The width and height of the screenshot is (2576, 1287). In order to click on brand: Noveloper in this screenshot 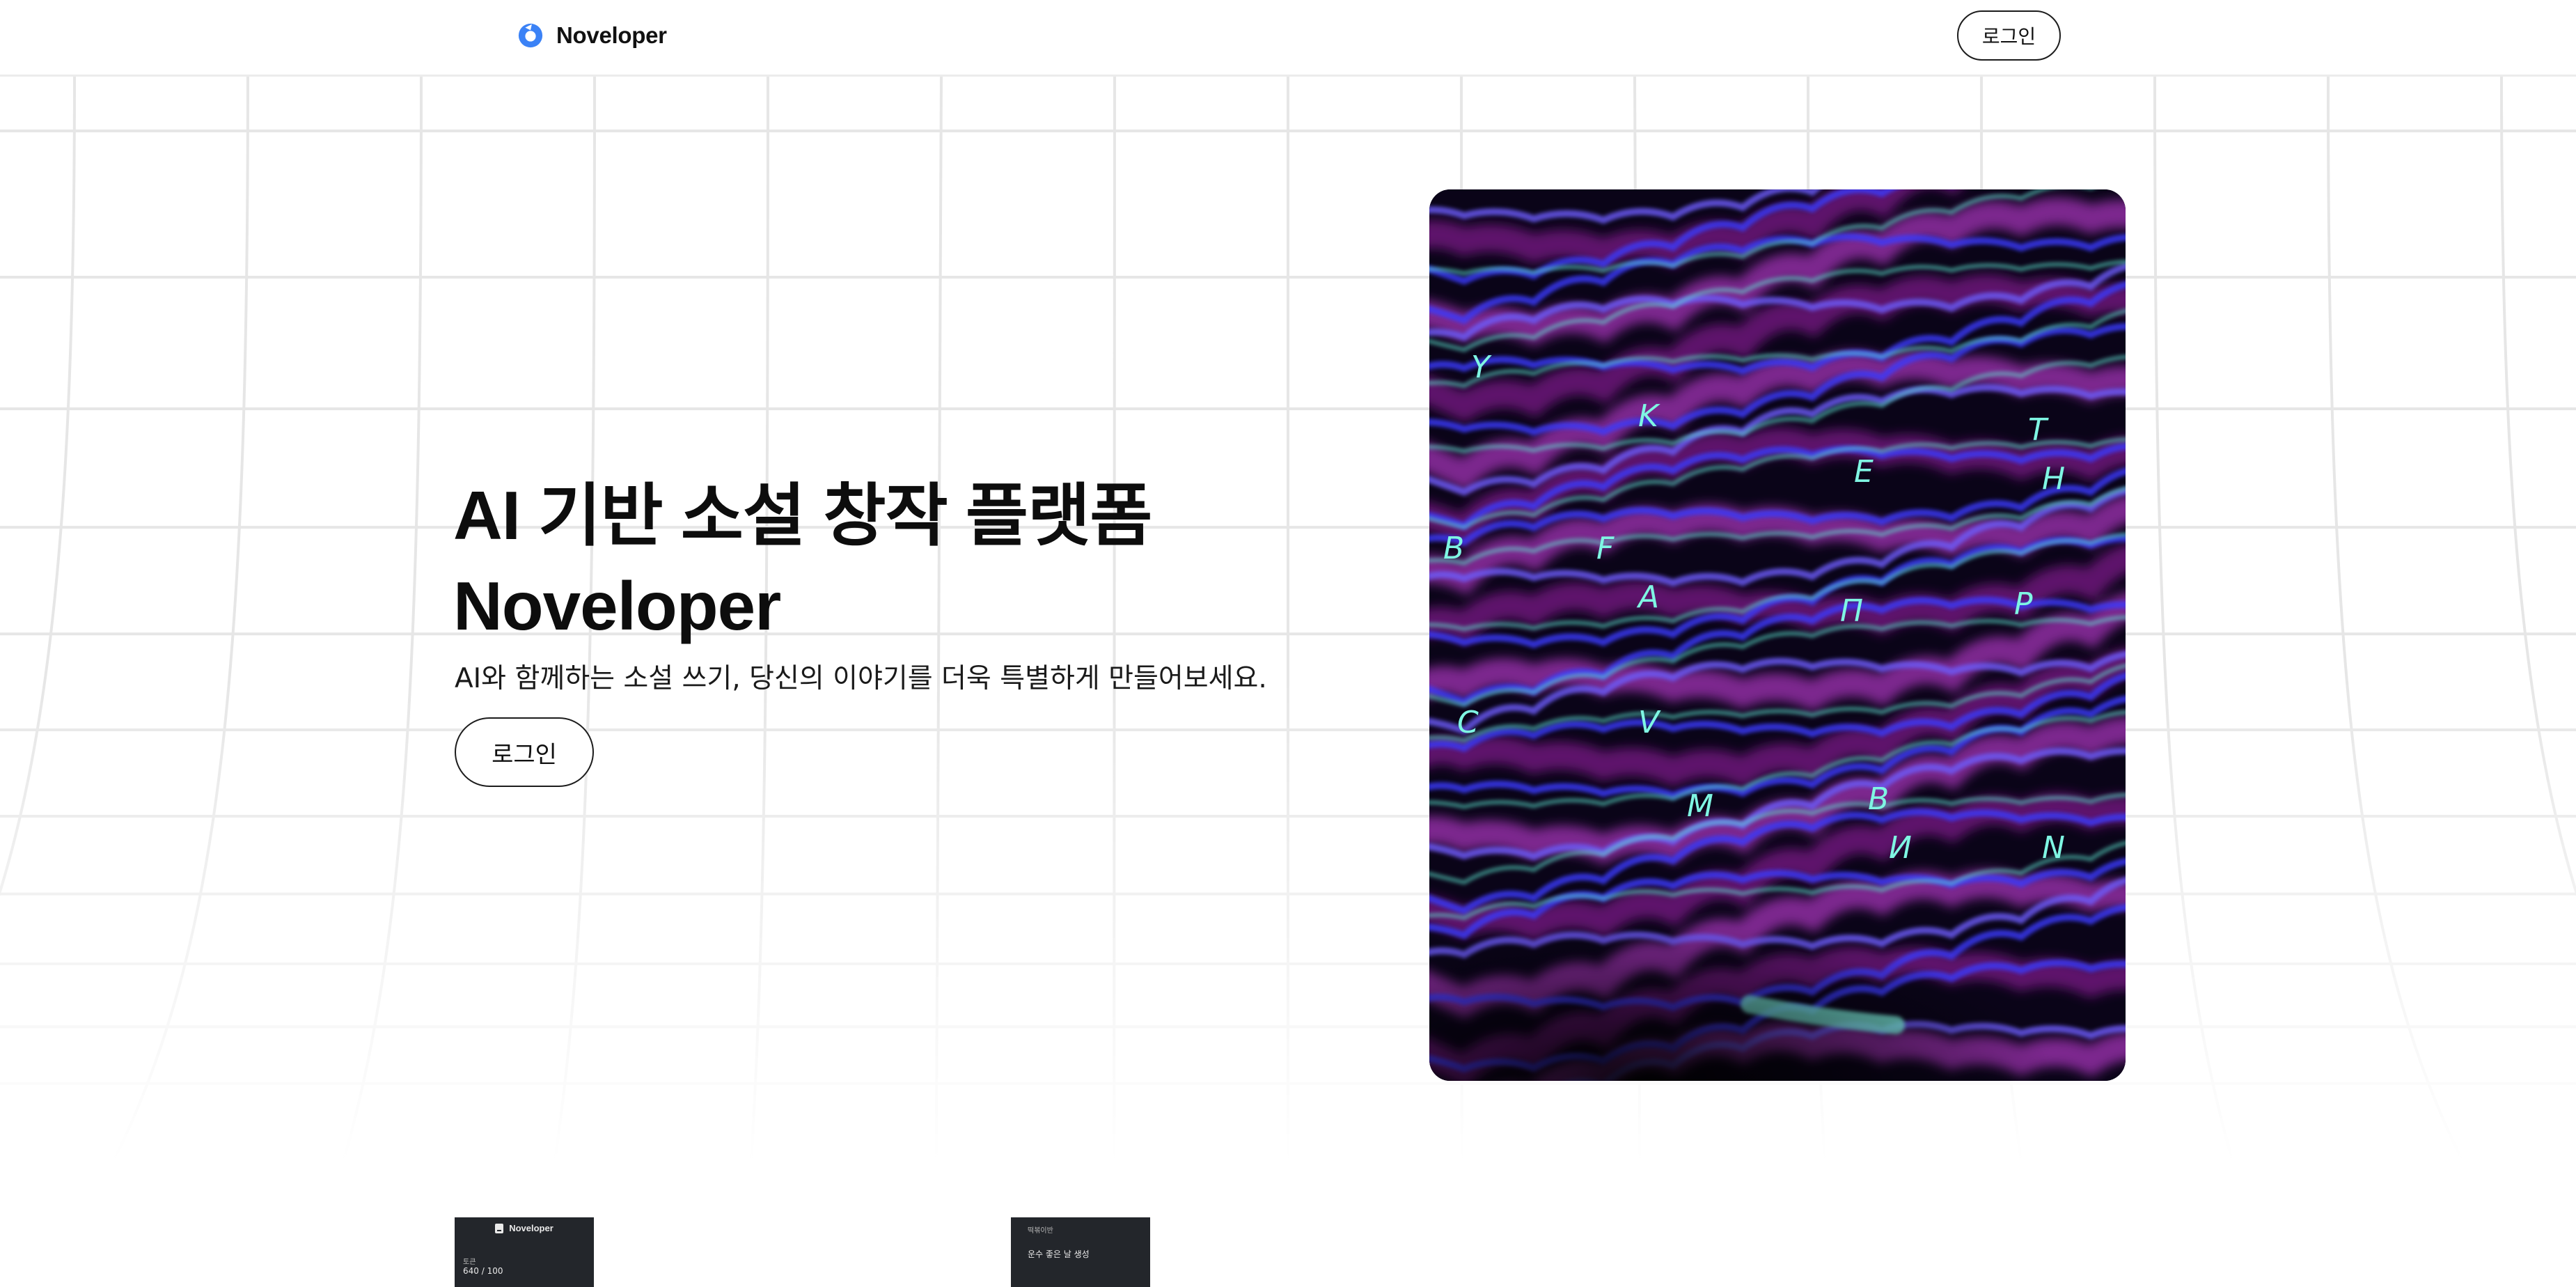, I will do `click(592, 35)`.